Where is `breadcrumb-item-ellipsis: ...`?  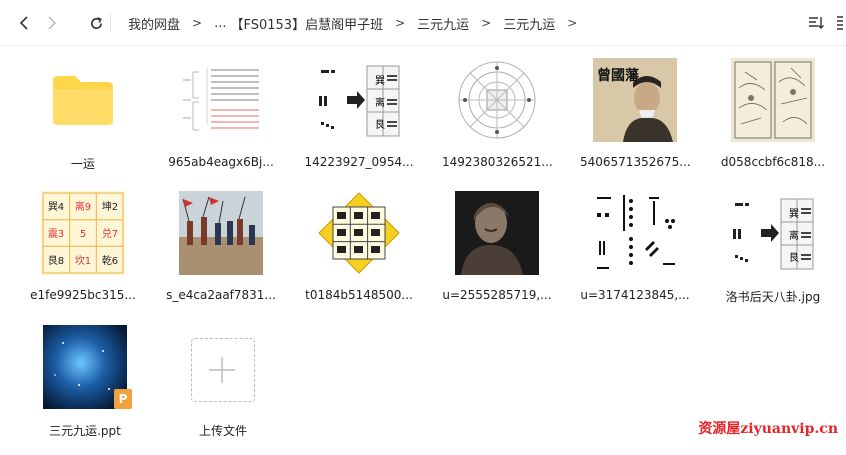
breadcrumb-item-ellipsis: ... is located at coordinates (220, 23).